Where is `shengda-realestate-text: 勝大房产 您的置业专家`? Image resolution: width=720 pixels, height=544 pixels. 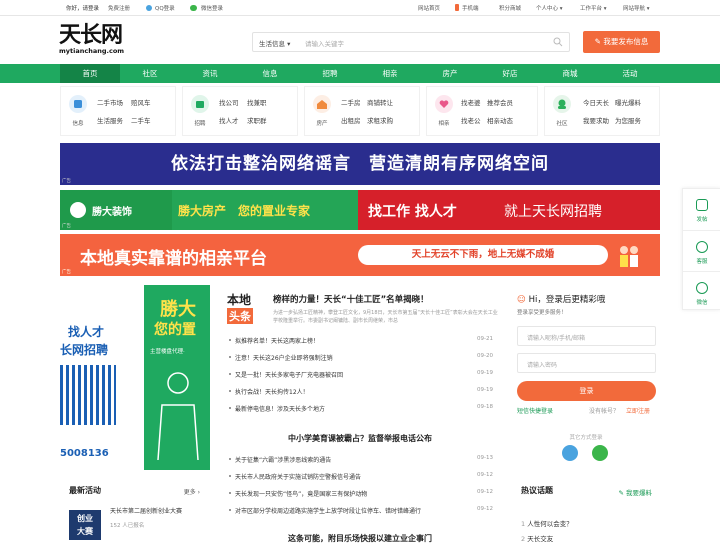
shengda-realestate-text: 勝大房产 您的置业专家 is located at coordinates (244, 211).